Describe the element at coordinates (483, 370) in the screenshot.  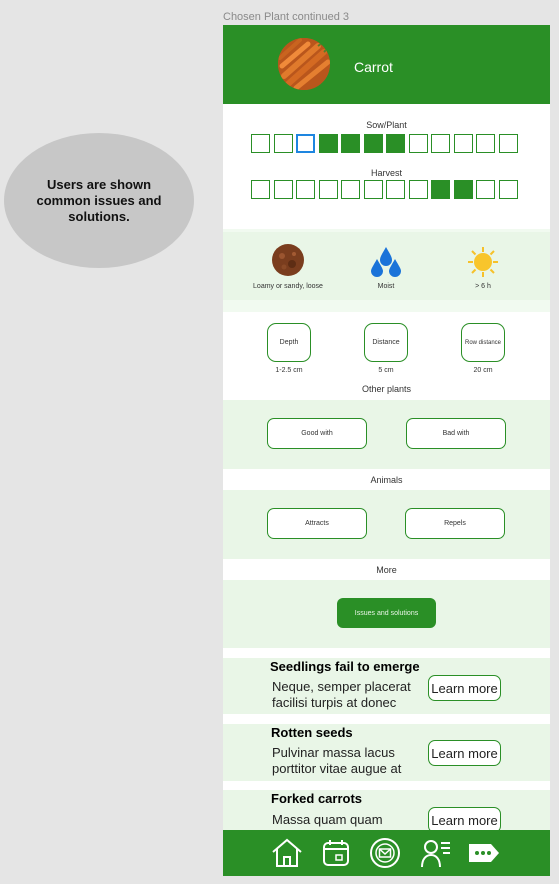
I see `row-distance-value: 20 cm` at that location.